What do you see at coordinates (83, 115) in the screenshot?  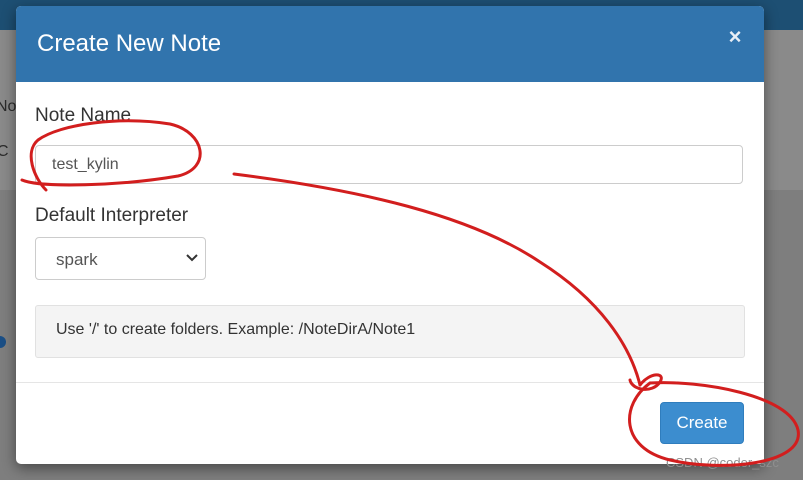 I see `note-name-label: Note Name` at bounding box center [83, 115].